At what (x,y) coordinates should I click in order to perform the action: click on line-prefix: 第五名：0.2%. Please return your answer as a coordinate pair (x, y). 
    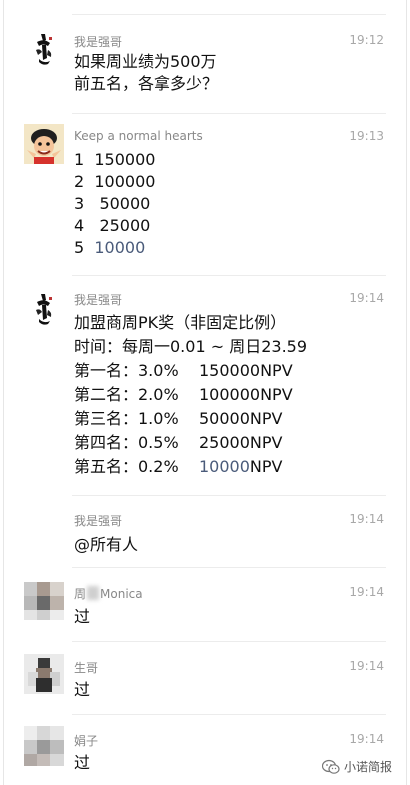
    Looking at the image, I should click on (136, 466).